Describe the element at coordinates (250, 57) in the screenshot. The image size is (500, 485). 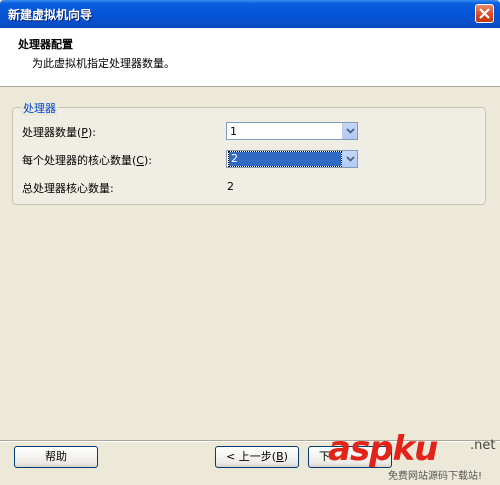
I see `wizard-header: 处理器配置 为此虚拟机指定处理器数量。` at that location.